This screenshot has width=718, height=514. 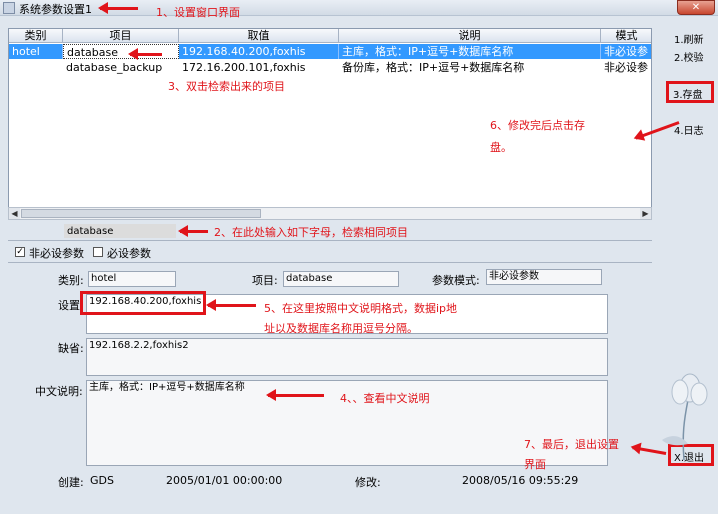 What do you see at coordinates (59, 391) in the screenshot?
I see `description-label: 中文说明:` at bounding box center [59, 391].